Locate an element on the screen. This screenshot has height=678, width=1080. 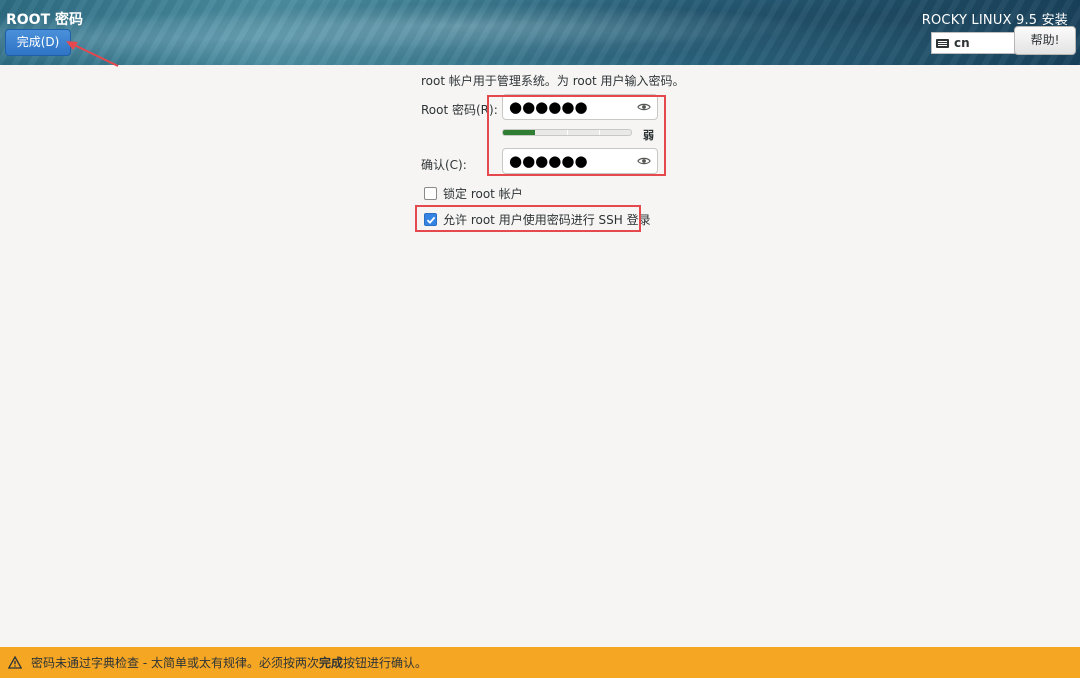
confirm-password-label: 确认(C): is located at coordinates (444, 165).